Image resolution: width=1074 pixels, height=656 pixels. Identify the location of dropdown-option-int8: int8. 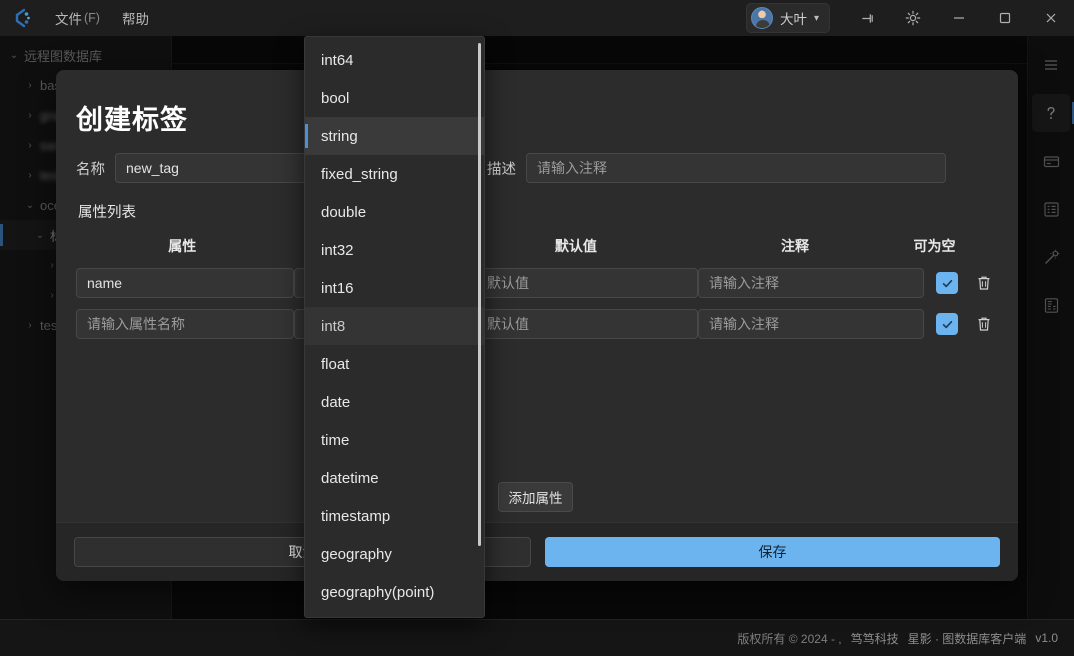
(394, 326).